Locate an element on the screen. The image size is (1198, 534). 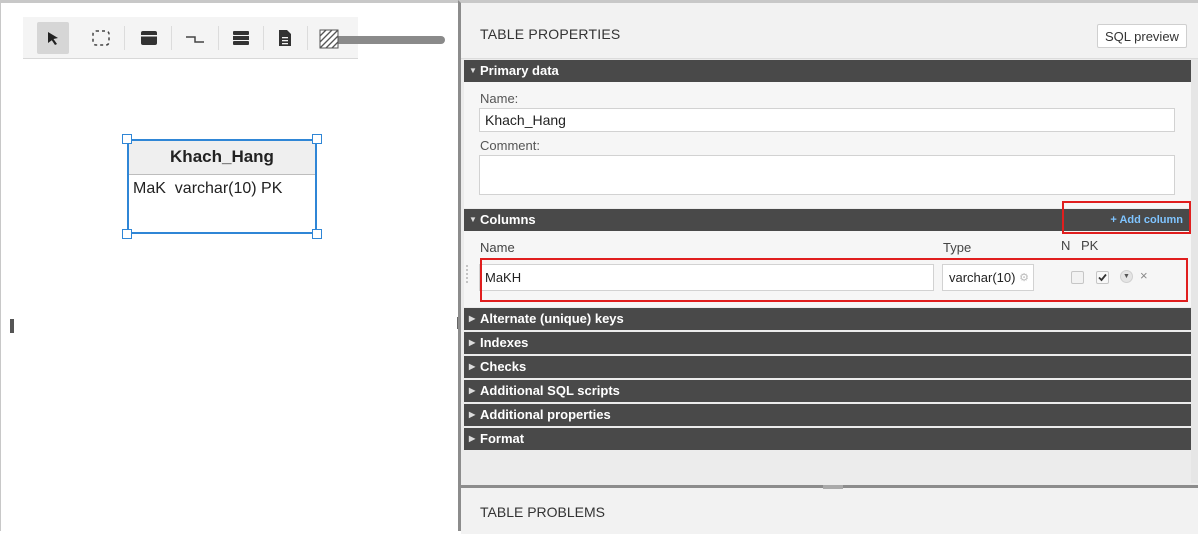
zoom-slider-track is located at coordinates (390, 40).